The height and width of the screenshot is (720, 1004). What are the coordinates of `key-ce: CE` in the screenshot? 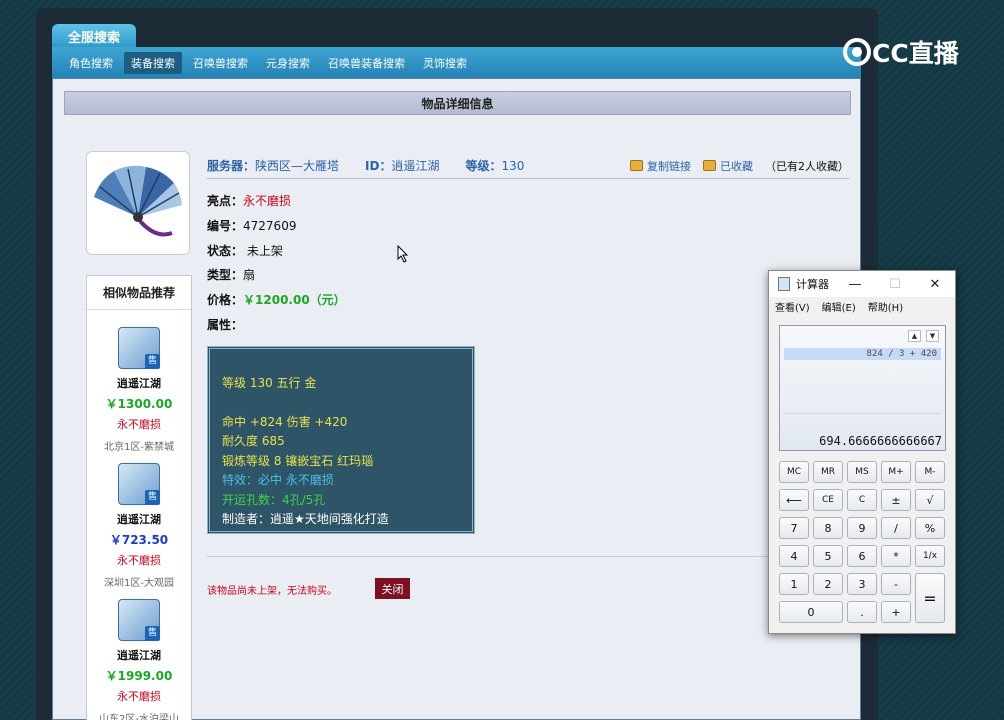 It's located at (828, 500).